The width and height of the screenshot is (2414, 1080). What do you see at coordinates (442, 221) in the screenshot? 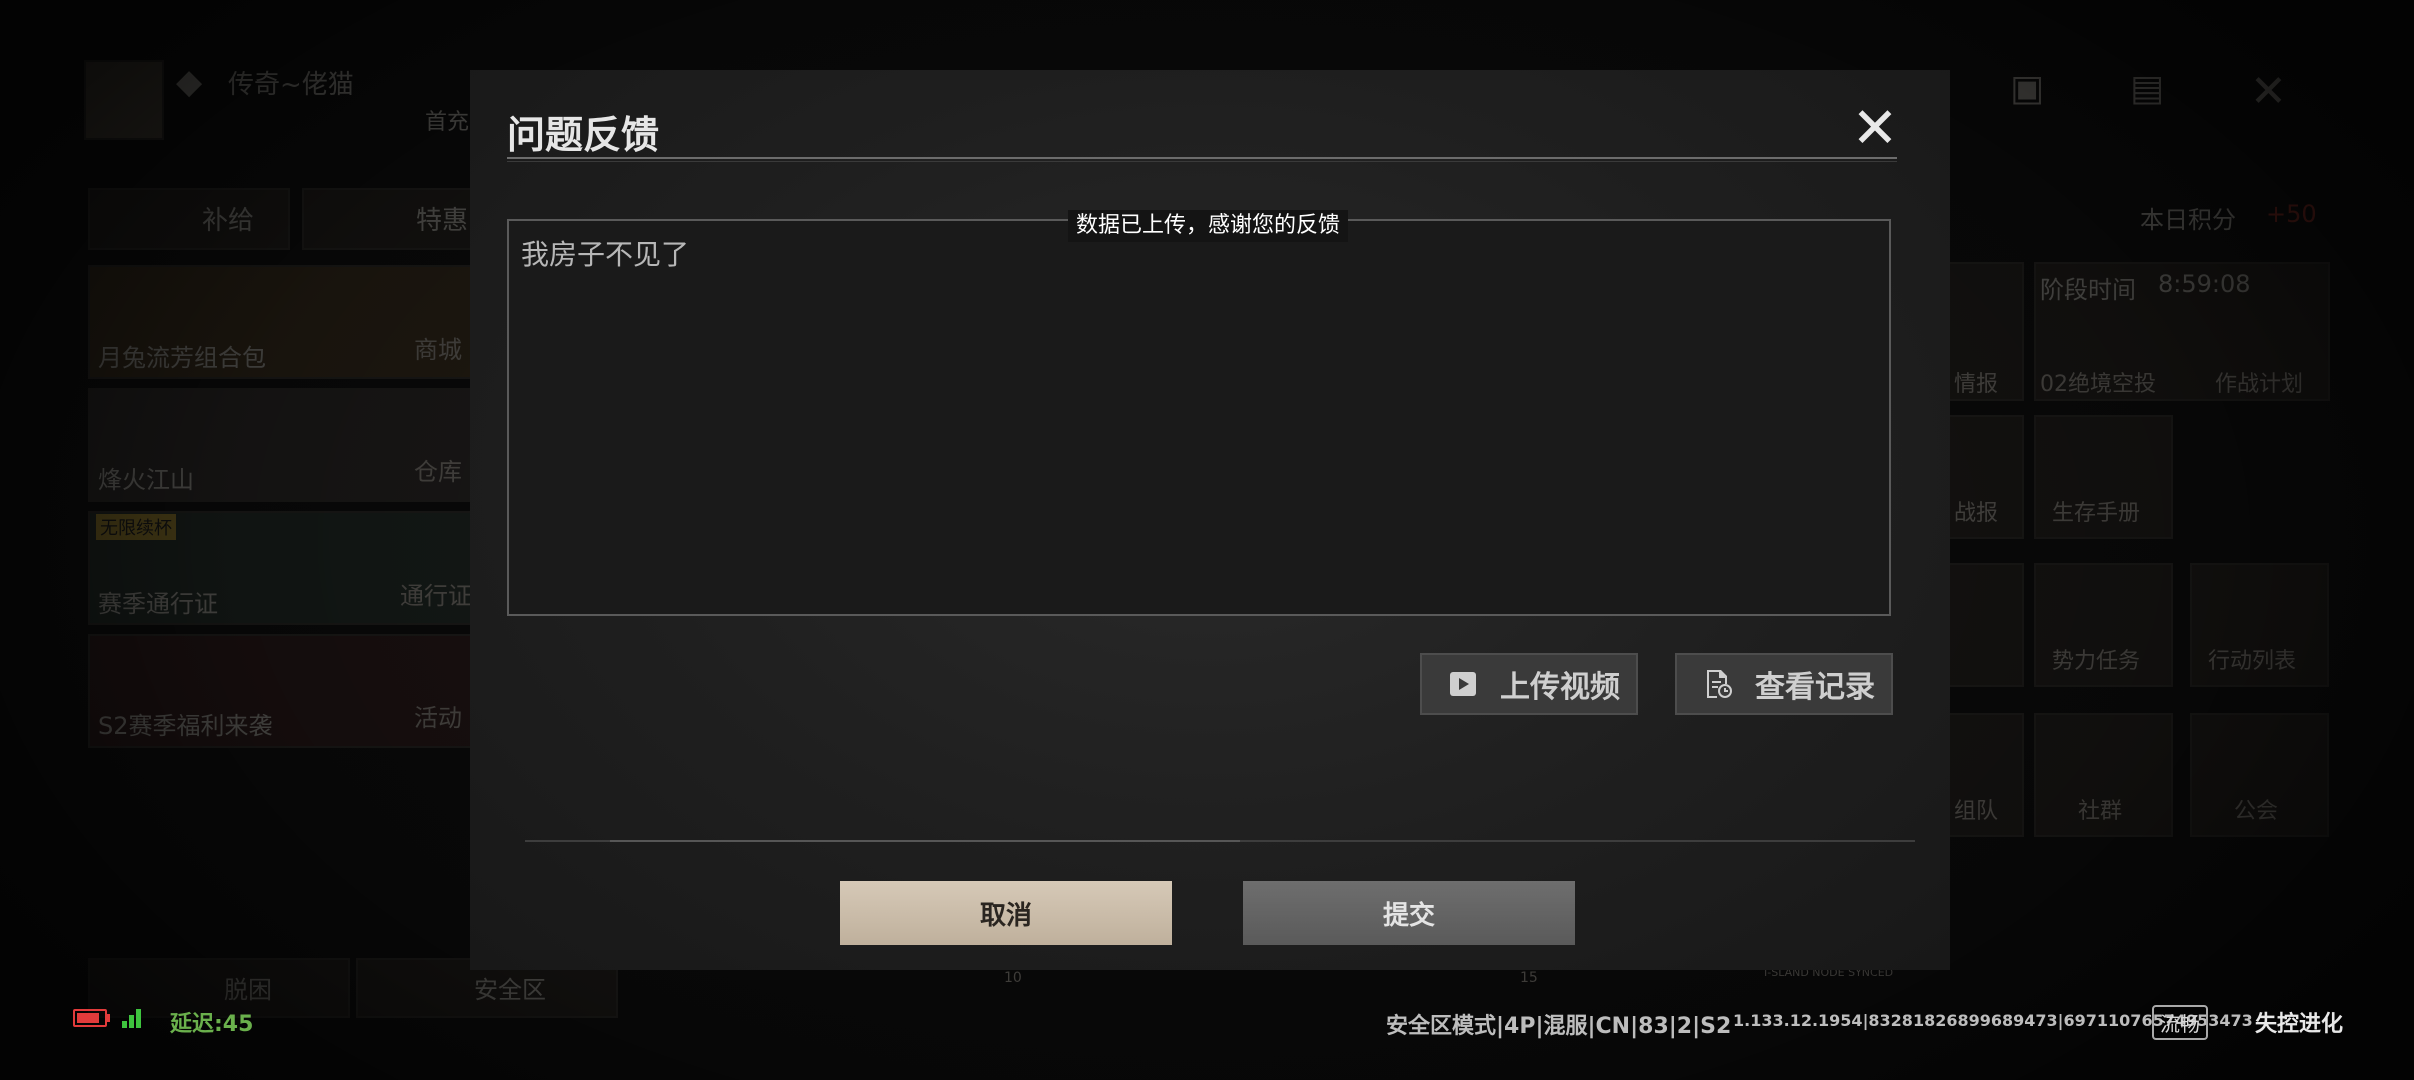
I see `special-label: 特惠` at bounding box center [442, 221].